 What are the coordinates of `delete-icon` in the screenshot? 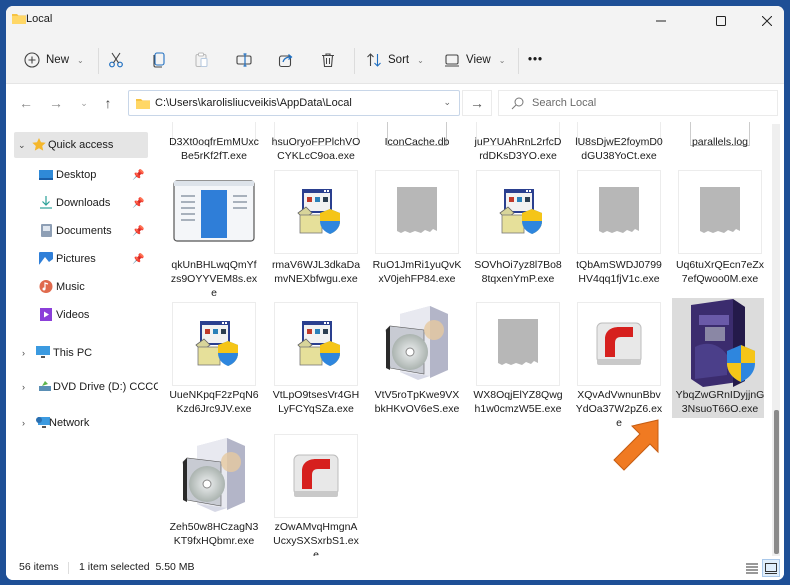 It's located at (328, 60).